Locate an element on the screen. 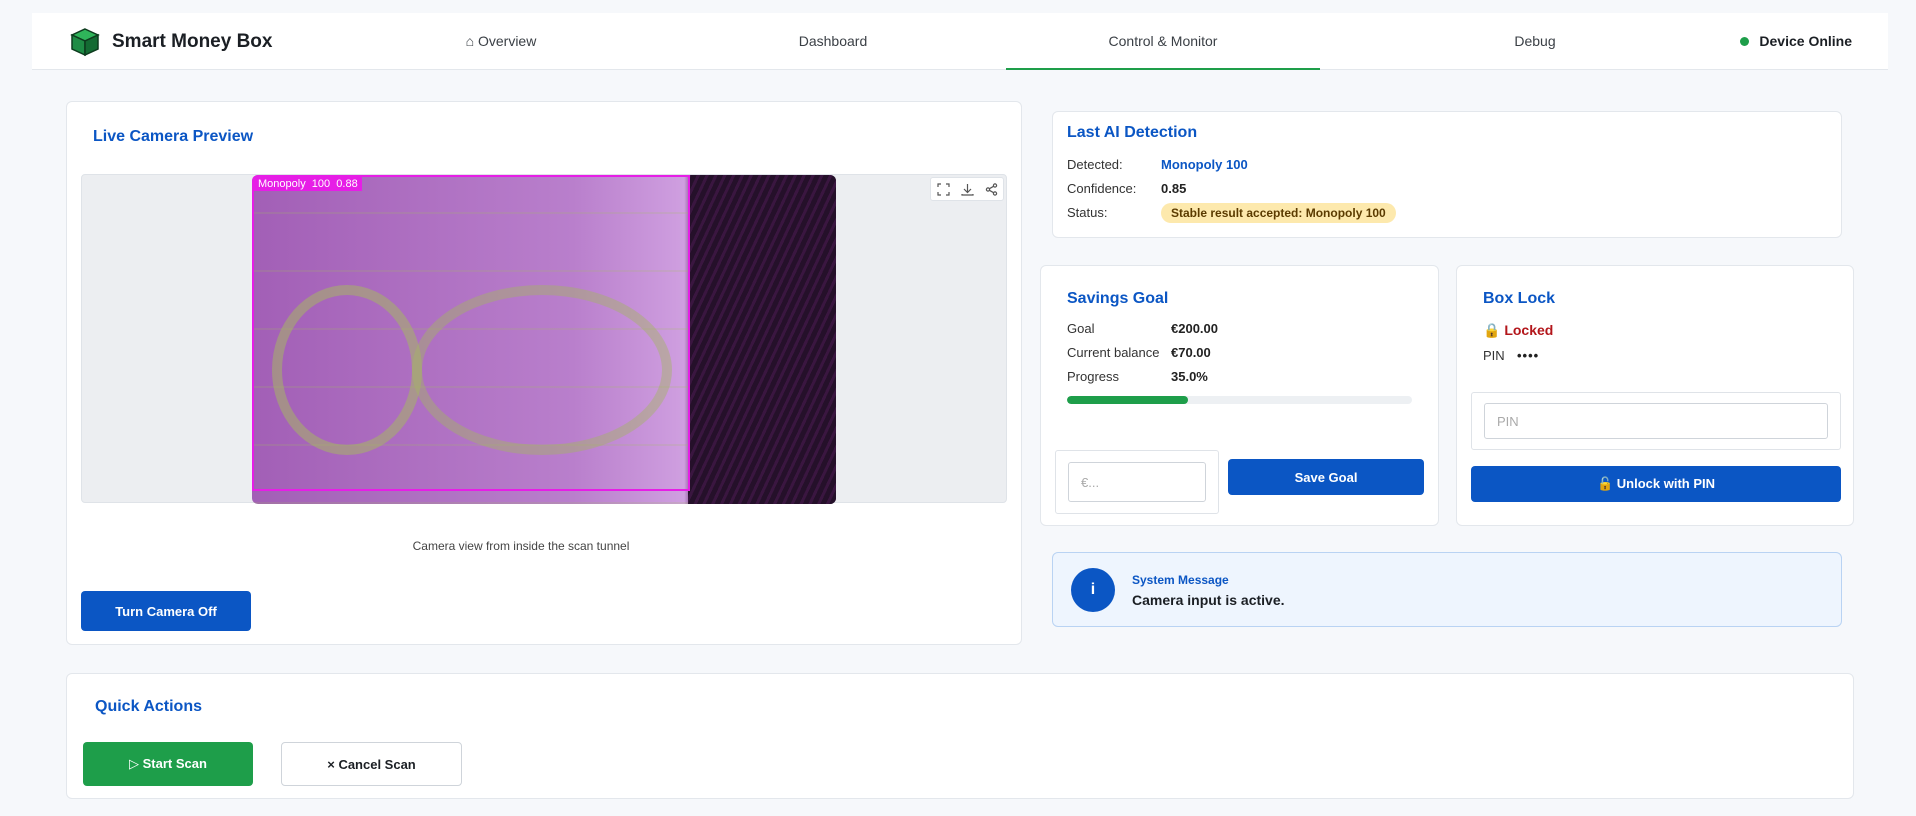 Image resolution: width=1916 pixels, height=816 pixels. detected-label: Detected: is located at coordinates (1095, 164).